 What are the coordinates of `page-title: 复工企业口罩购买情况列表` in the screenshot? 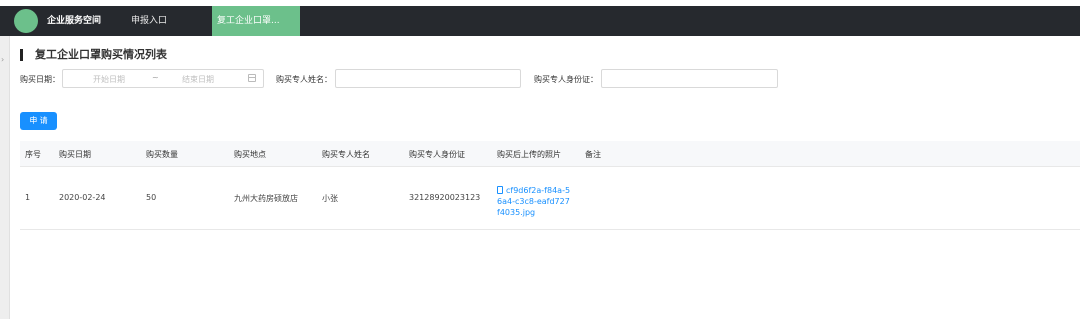 It's located at (93, 55).